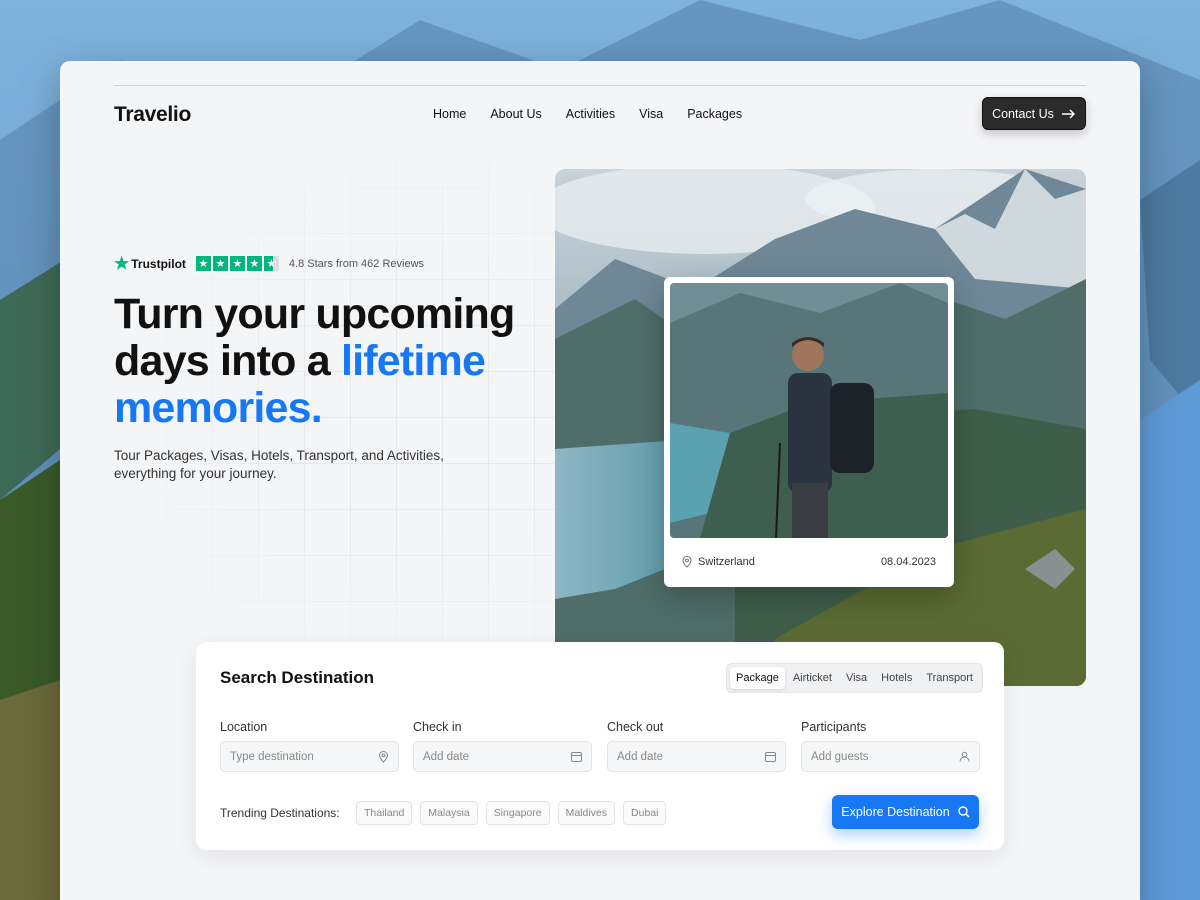 The width and height of the screenshot is (1200, 900). I want to click on participants-placeholder: Add guests, so click(840, 756).